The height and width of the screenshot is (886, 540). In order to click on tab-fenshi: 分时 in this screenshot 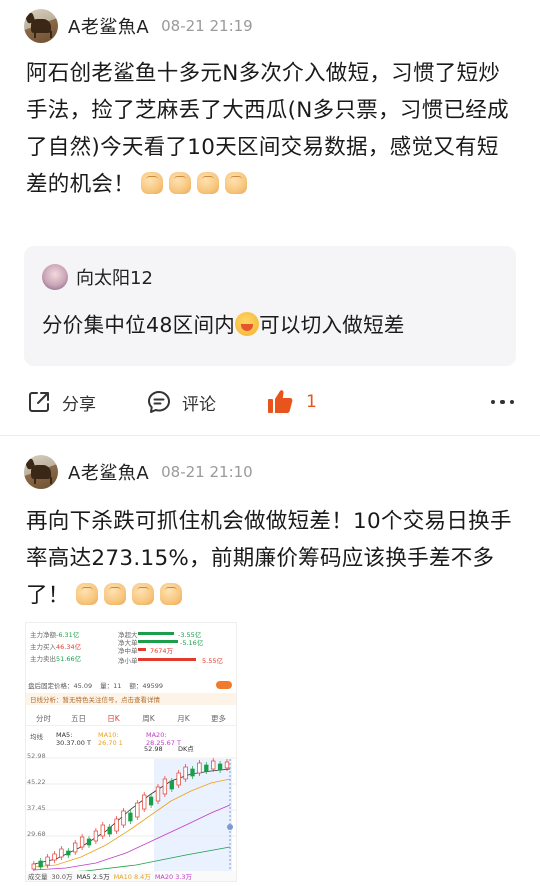, I will do `click(43, 718)`.